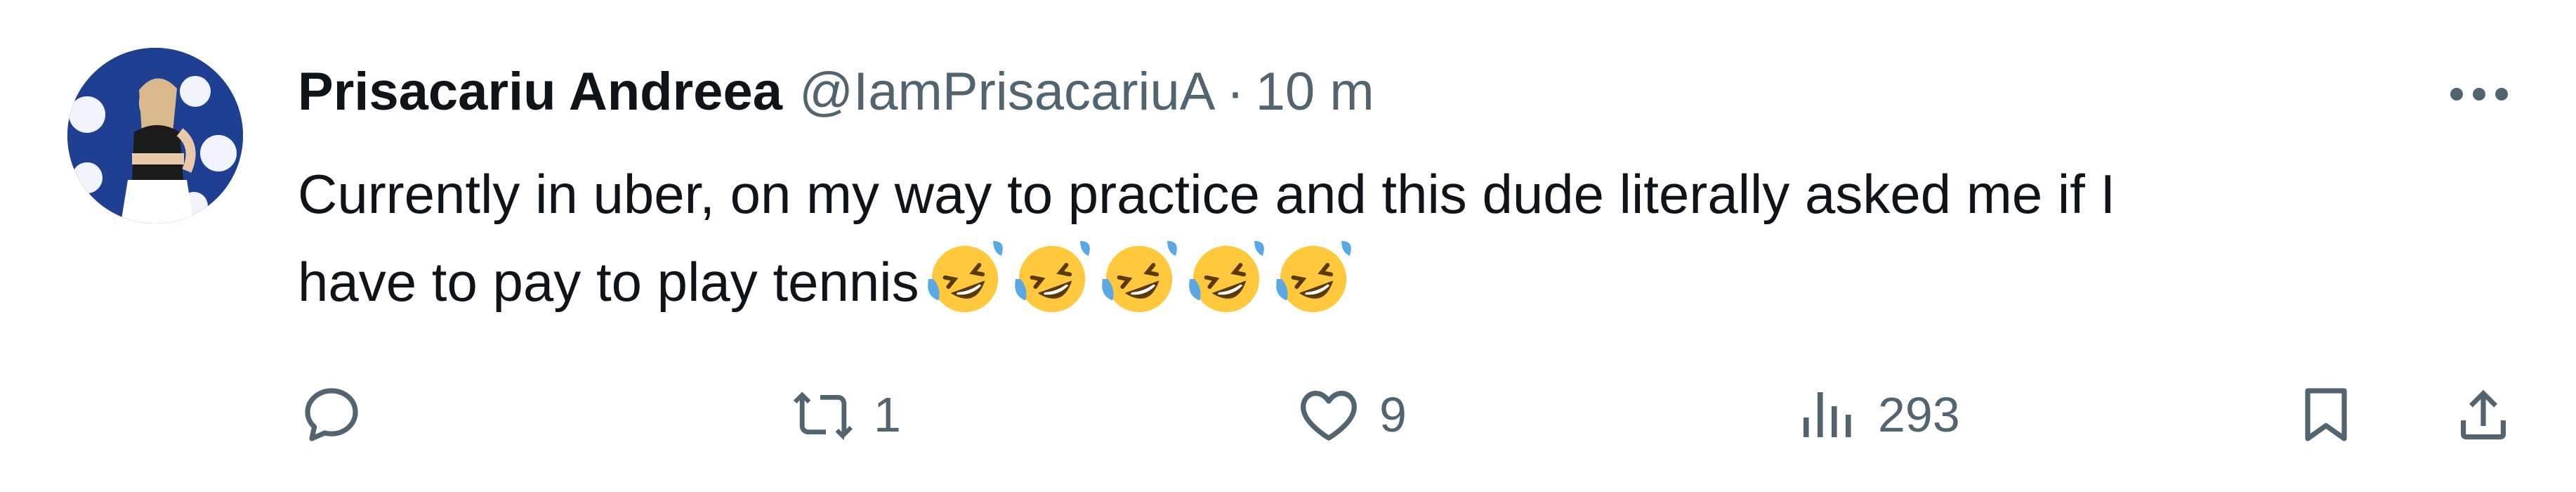 The height and width of the screenshot is (492, 2576). I want to click on avatar-photo, so click(155, 136).